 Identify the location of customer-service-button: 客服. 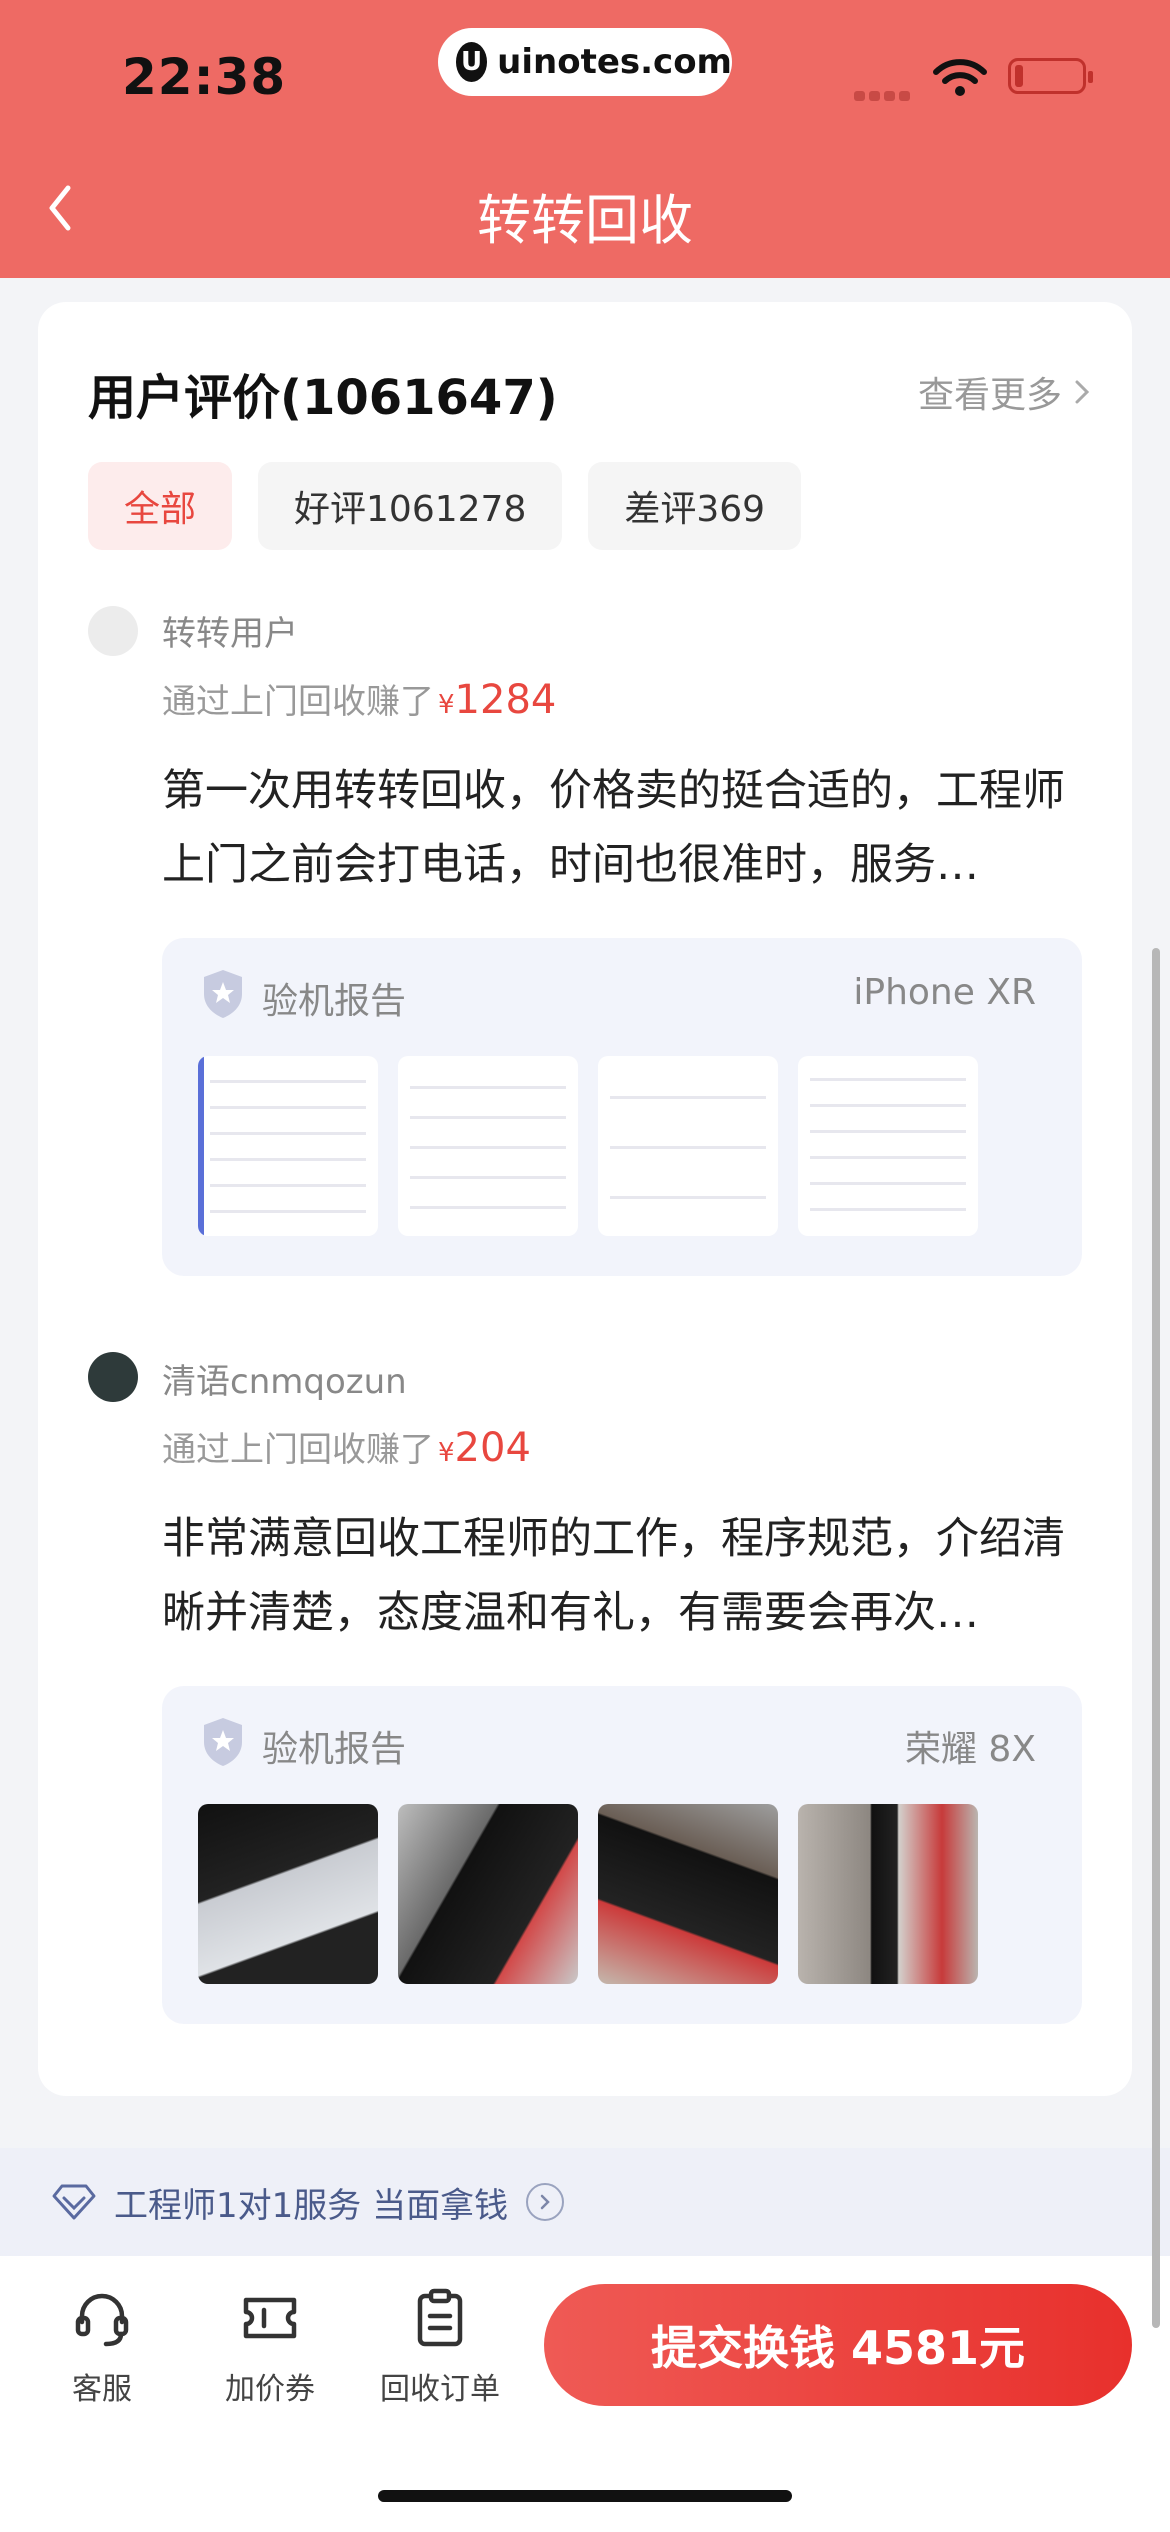
(102, 2347).